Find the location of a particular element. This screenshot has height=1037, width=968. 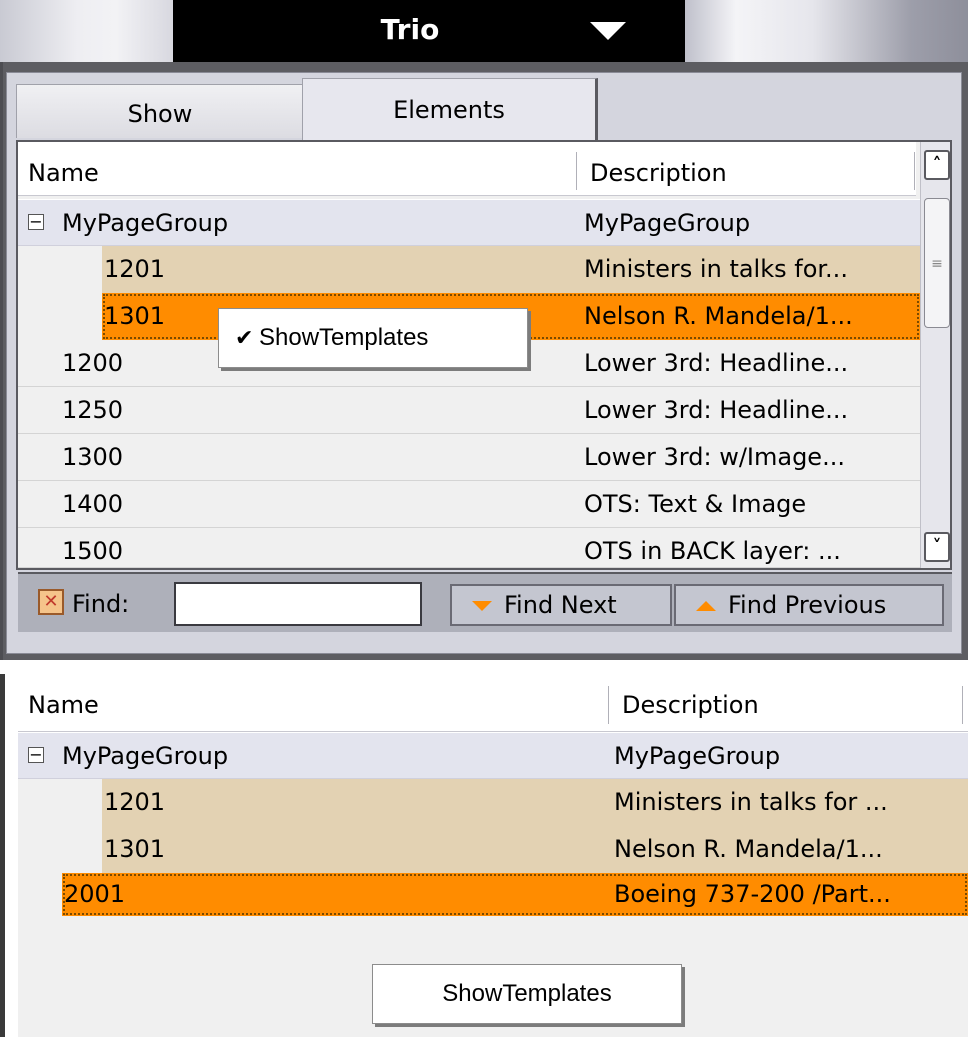

scroll-up-icon: ˄ is located at coordinates (937, 165).